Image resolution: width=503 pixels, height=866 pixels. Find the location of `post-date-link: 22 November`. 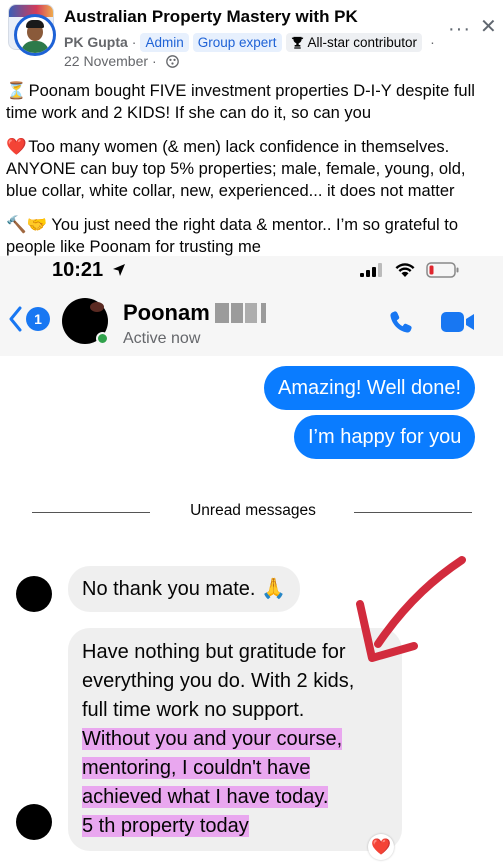

post-date-link: 22 November is located at coordinates (106, 61).